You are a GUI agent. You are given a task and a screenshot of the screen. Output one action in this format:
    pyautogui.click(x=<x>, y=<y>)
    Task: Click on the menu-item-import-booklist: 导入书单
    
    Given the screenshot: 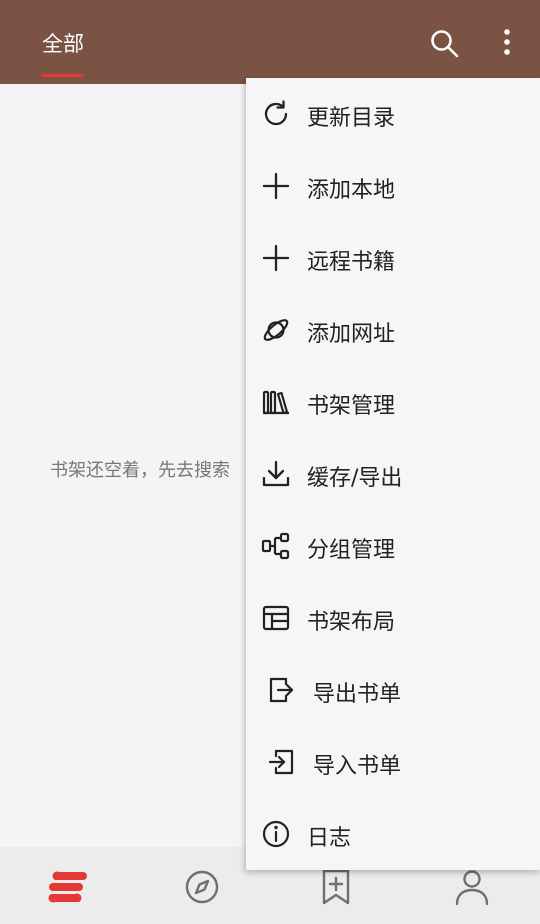 What is the action you would take?
    pyautogui.click(x=393, y=762)
    